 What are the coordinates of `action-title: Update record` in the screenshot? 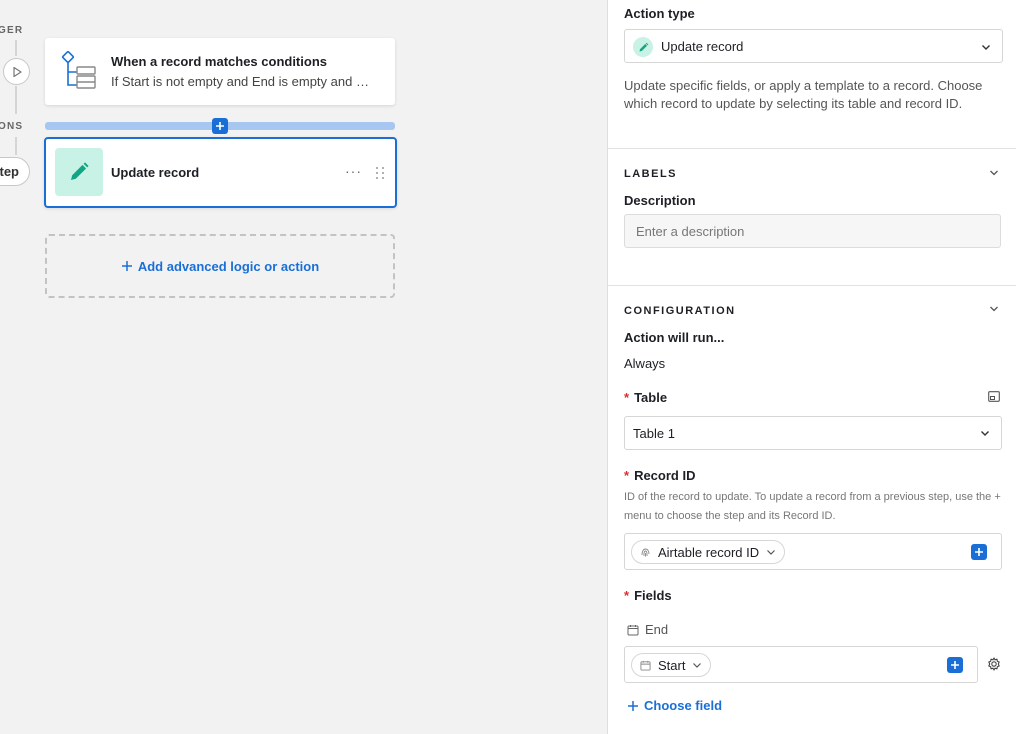 It's located at (155, 172).